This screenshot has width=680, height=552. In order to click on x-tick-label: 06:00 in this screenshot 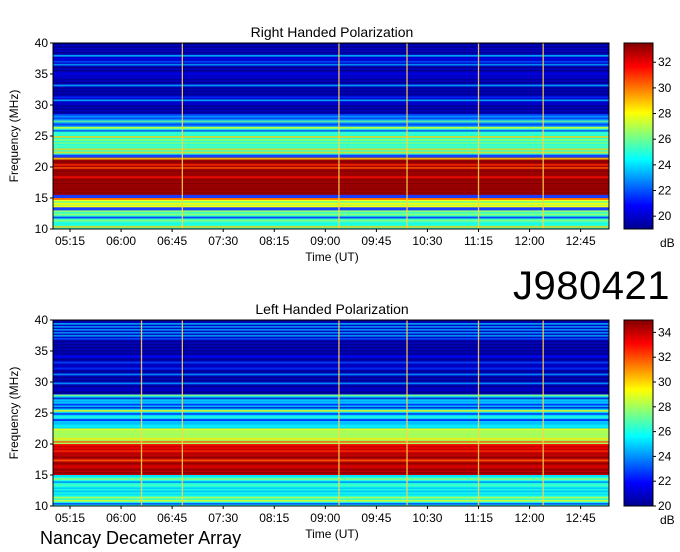, I will do `click(121, 241)`.